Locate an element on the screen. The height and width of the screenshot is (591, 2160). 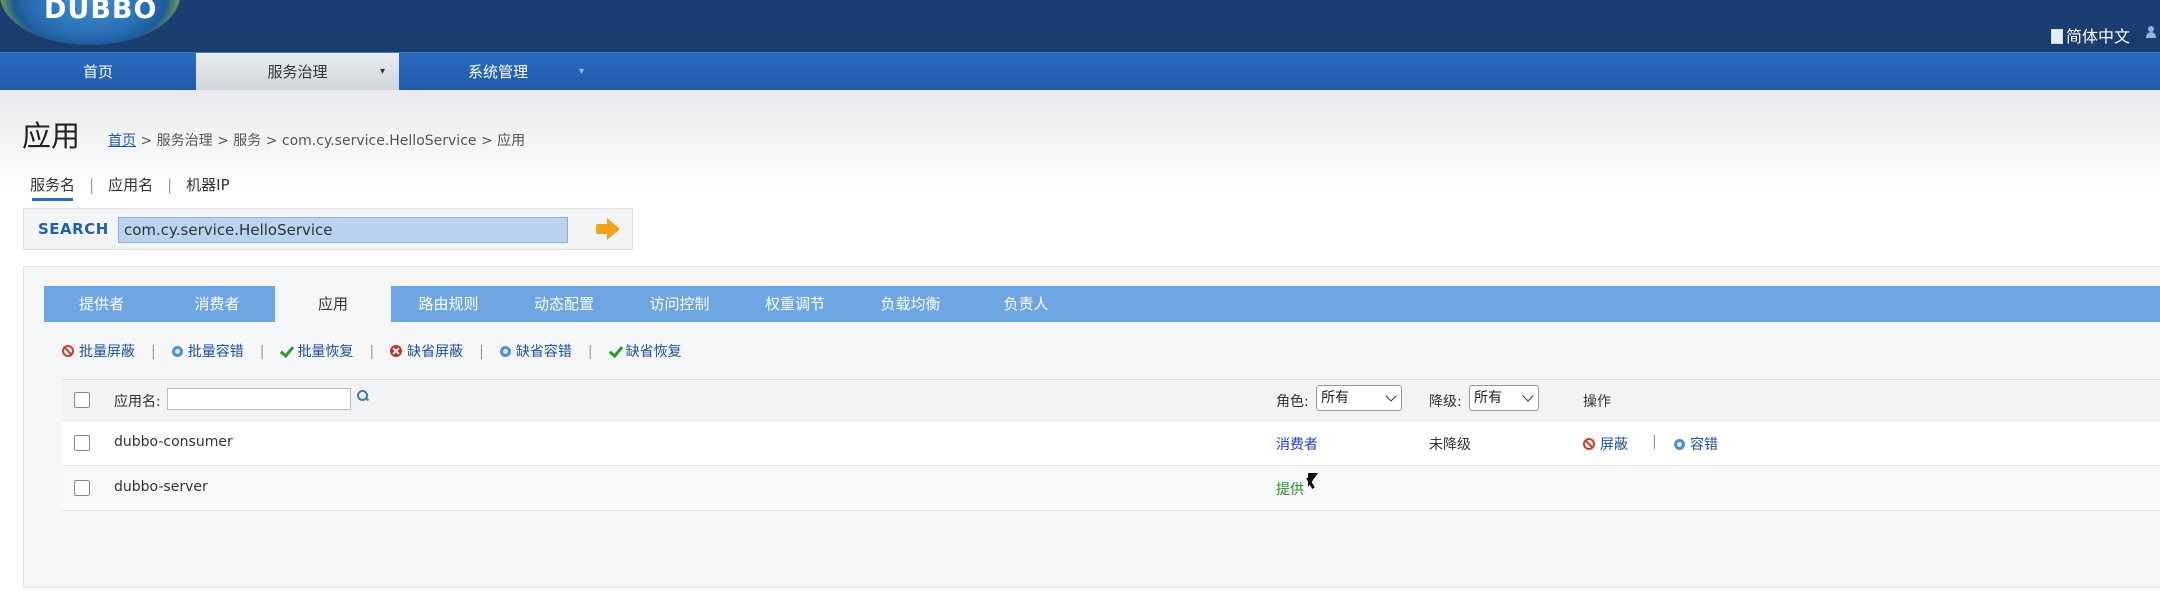
action-label: 缺省恢复 is located at coordinates (653, 352).